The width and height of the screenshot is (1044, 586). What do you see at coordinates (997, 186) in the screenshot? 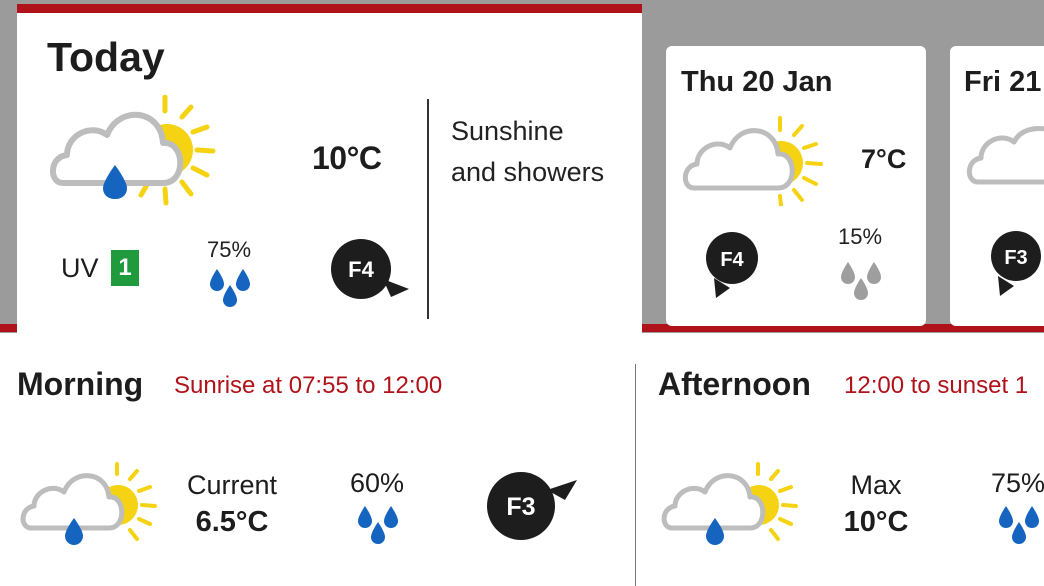
I see `forecast-day-card: Fri 21 F3` at bounding box center [997, 186].